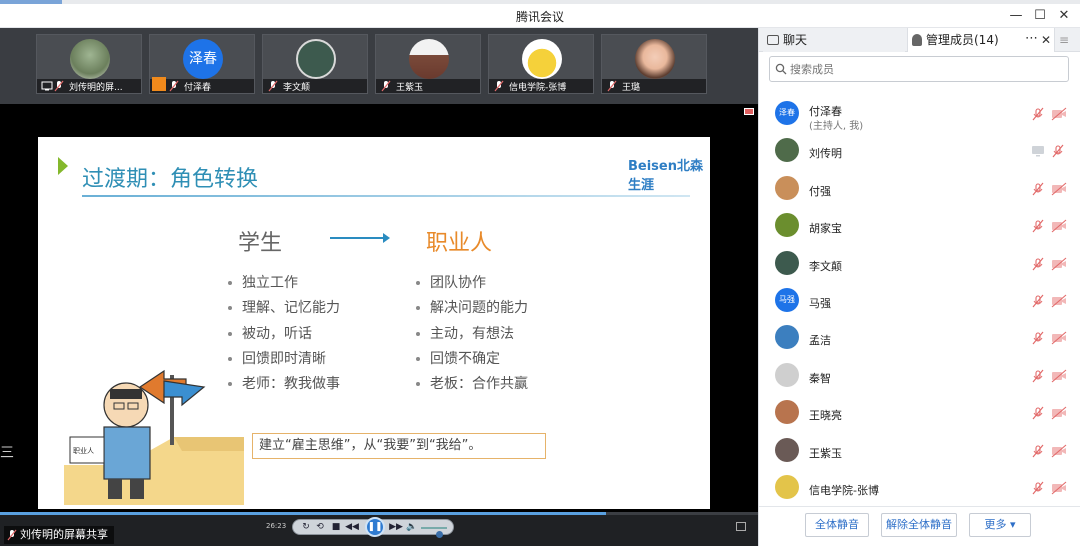 The width and height of the screenshot is (1080, 546). What do you see at coordinates (837, 525) in the screenshot?
I see `mute-all-button: 全体静音` at bounding box center [837, 525].